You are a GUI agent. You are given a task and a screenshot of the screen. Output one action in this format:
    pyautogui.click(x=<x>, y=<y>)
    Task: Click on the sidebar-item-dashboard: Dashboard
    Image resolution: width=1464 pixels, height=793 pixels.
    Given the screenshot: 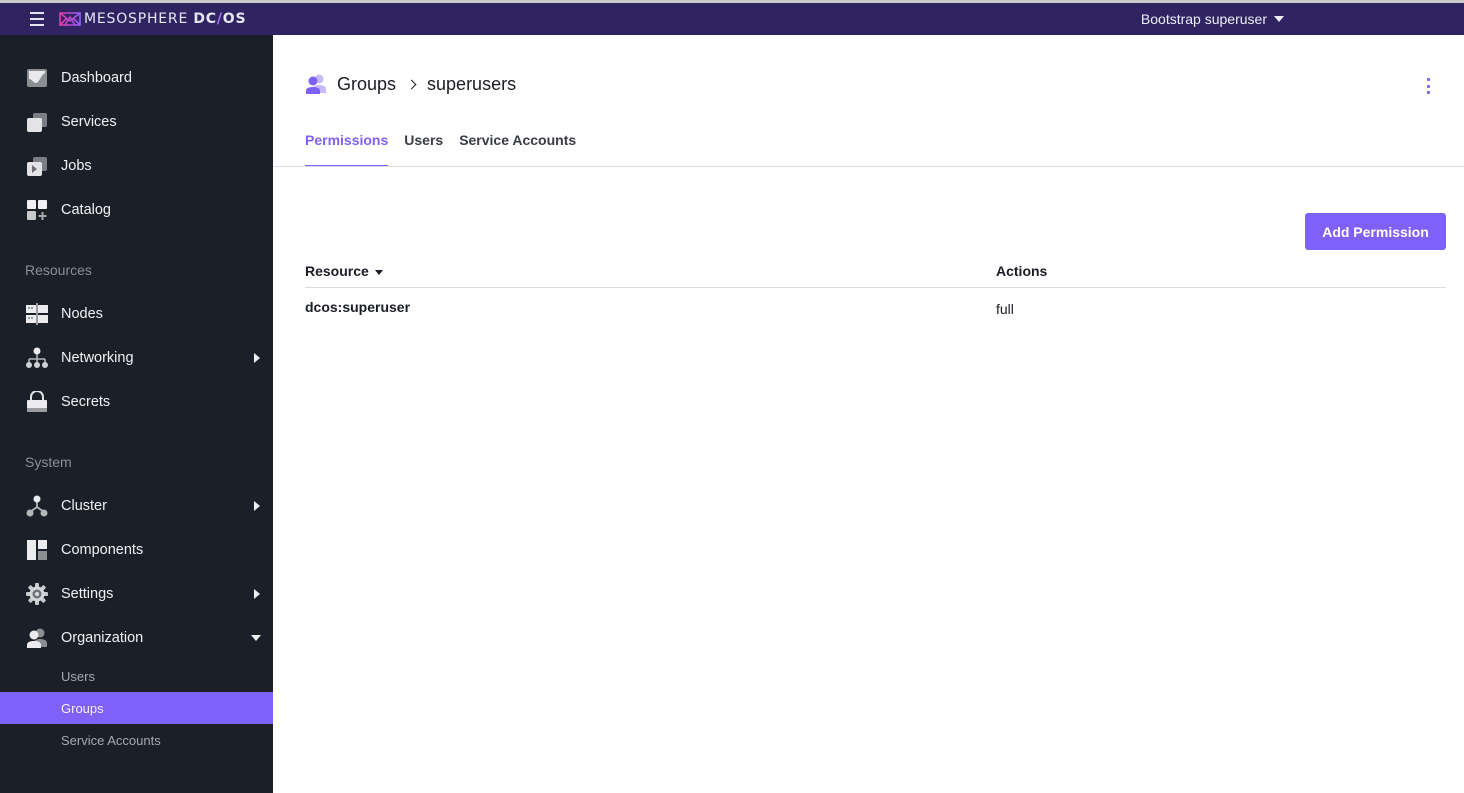 What is the action you would take?
    pyautogui.click(x=136, y=78)
    